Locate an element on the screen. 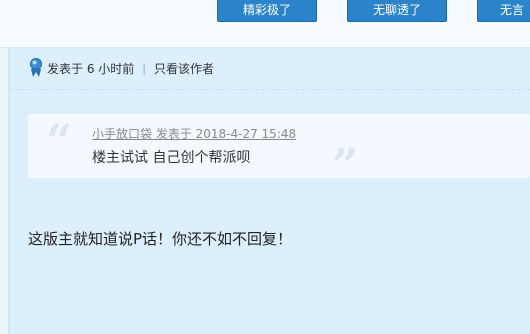  post-meta: 发表于 6 小时前 | 只看该作者 is located at coordinates (121, 68).